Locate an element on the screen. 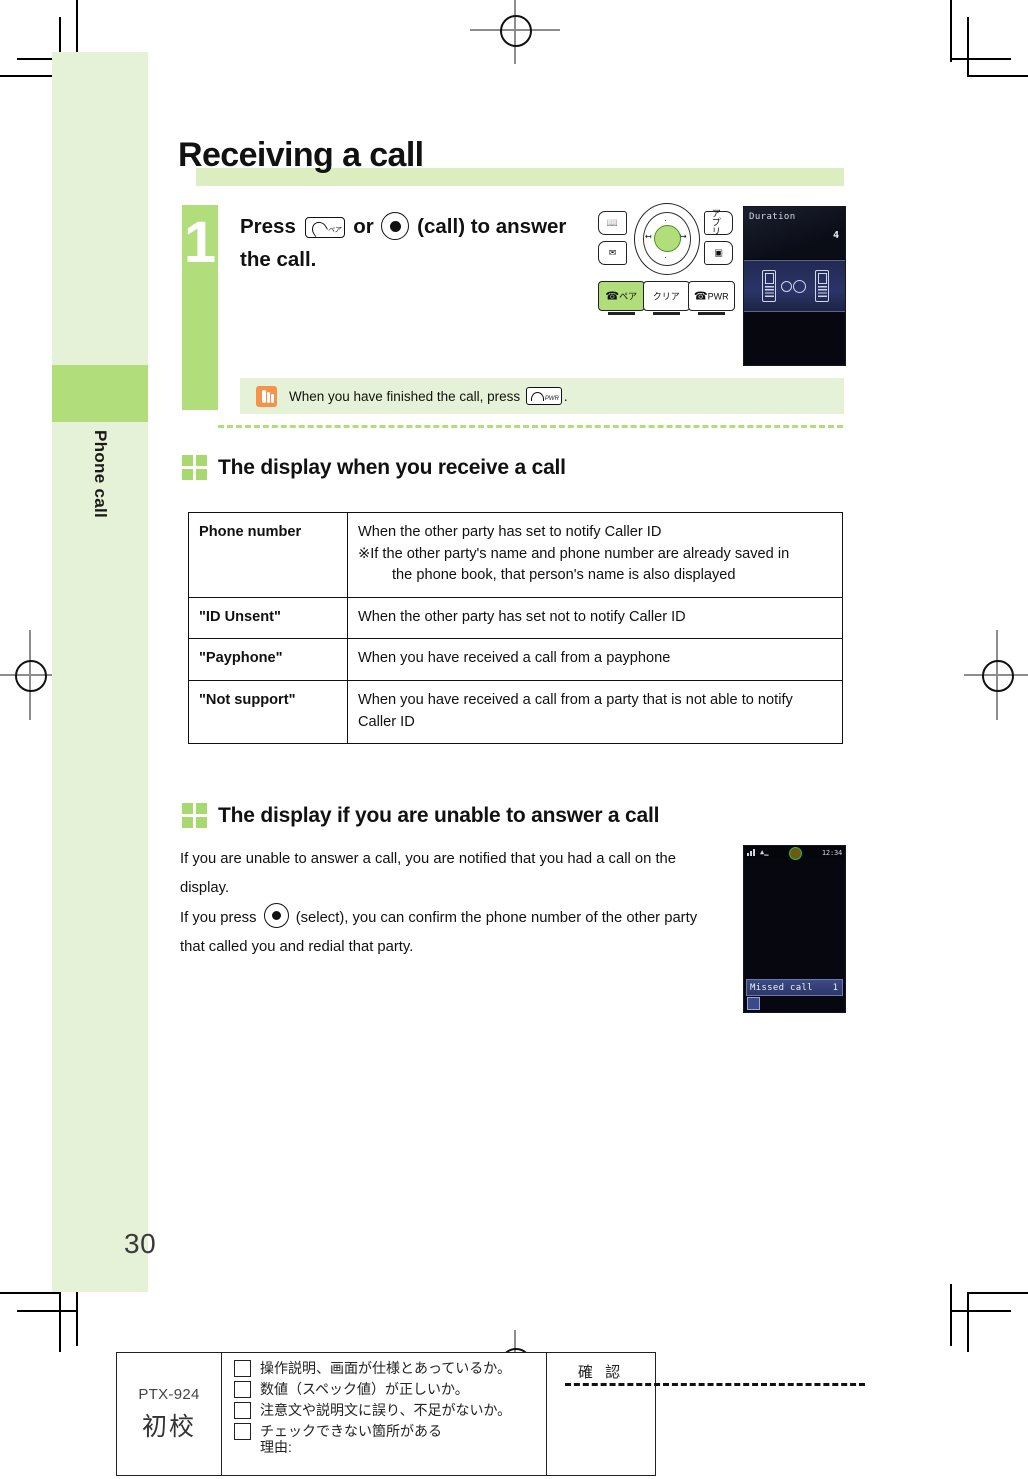 This screenshot has width=1028, height=1479. missed-call-banner: Missed call 1 is located at coordinates (794, 987).